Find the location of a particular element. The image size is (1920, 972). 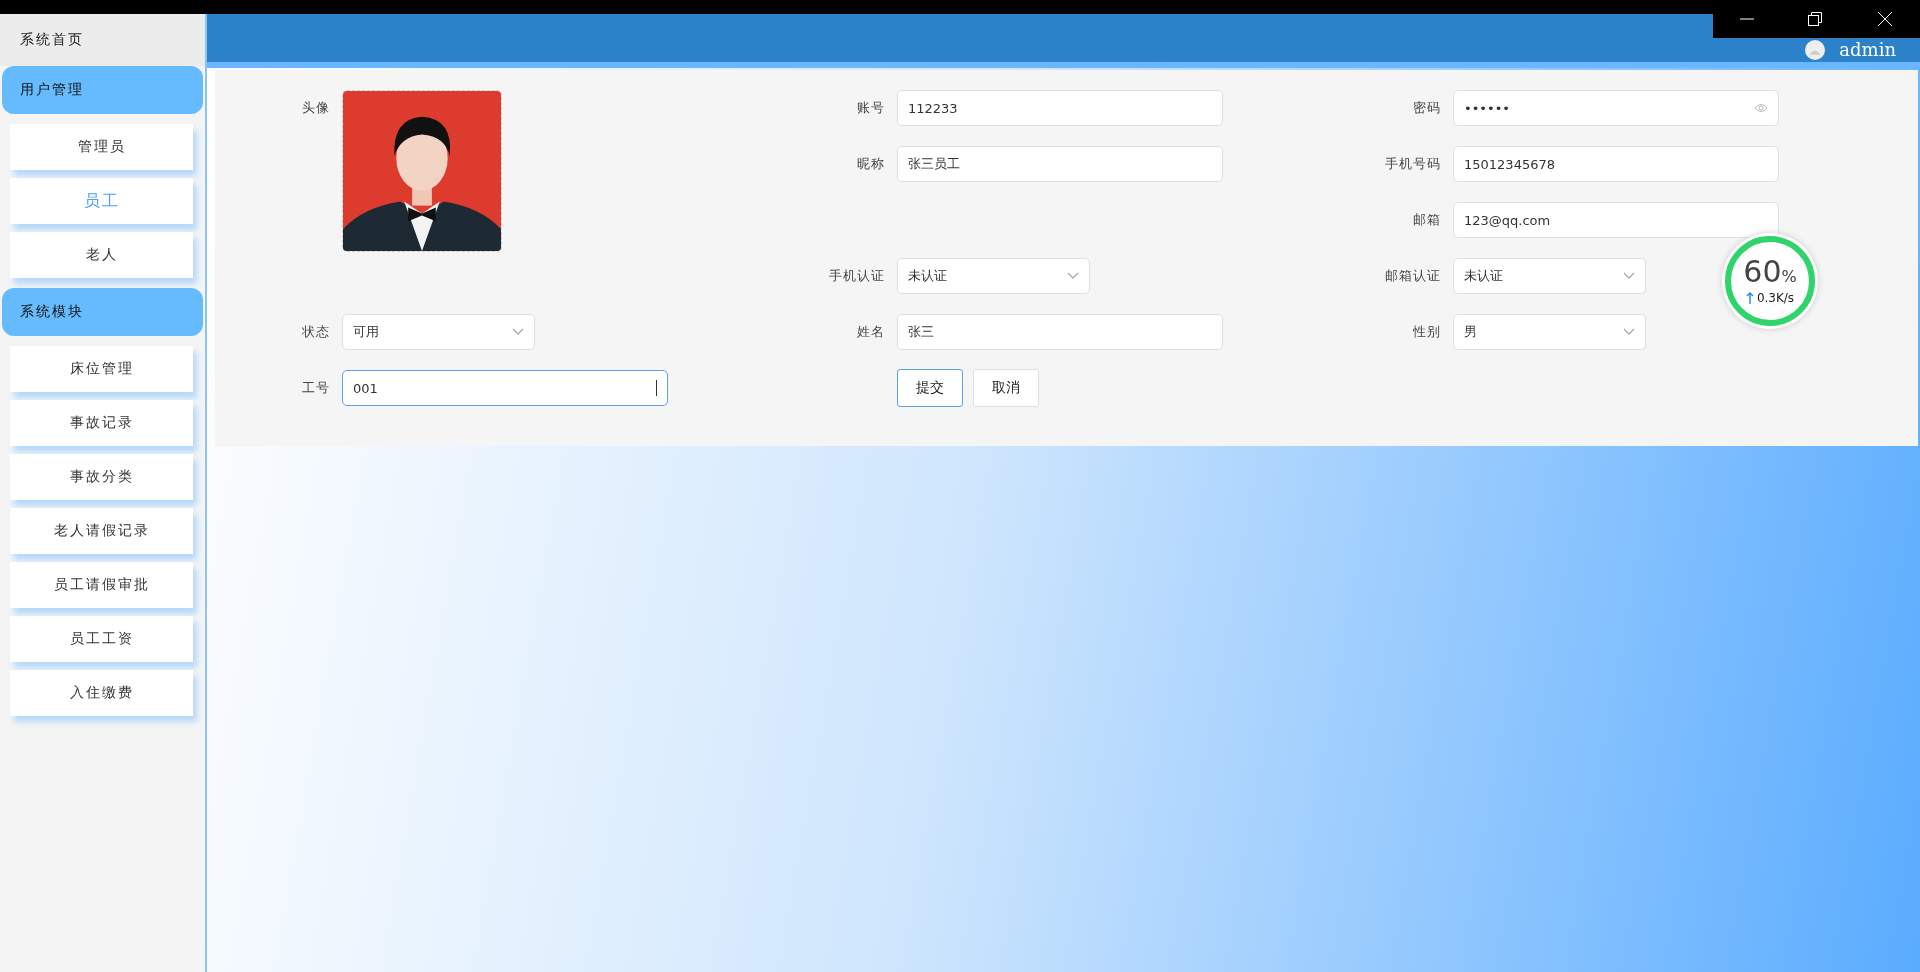

field-label: 头像 is located at coordinates (316, 108).